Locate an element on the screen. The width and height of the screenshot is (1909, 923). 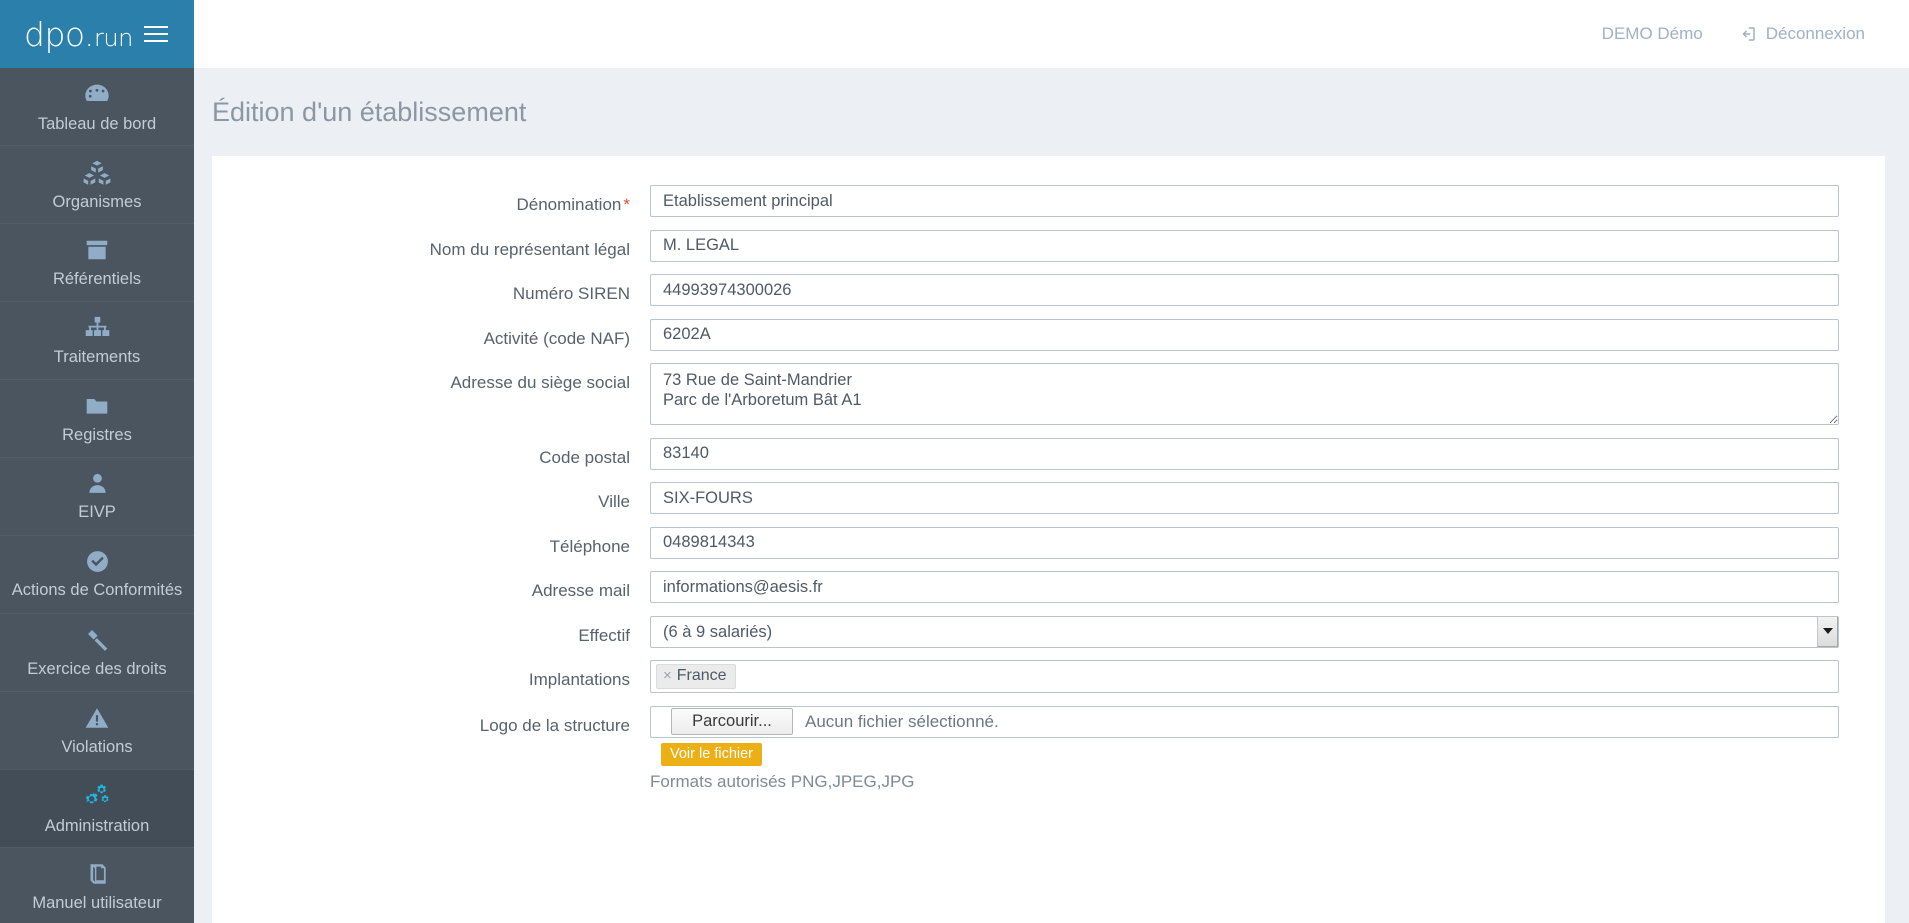
file-status-text: Aucun fichier sélectionné. is located at coordinates (902, 721).